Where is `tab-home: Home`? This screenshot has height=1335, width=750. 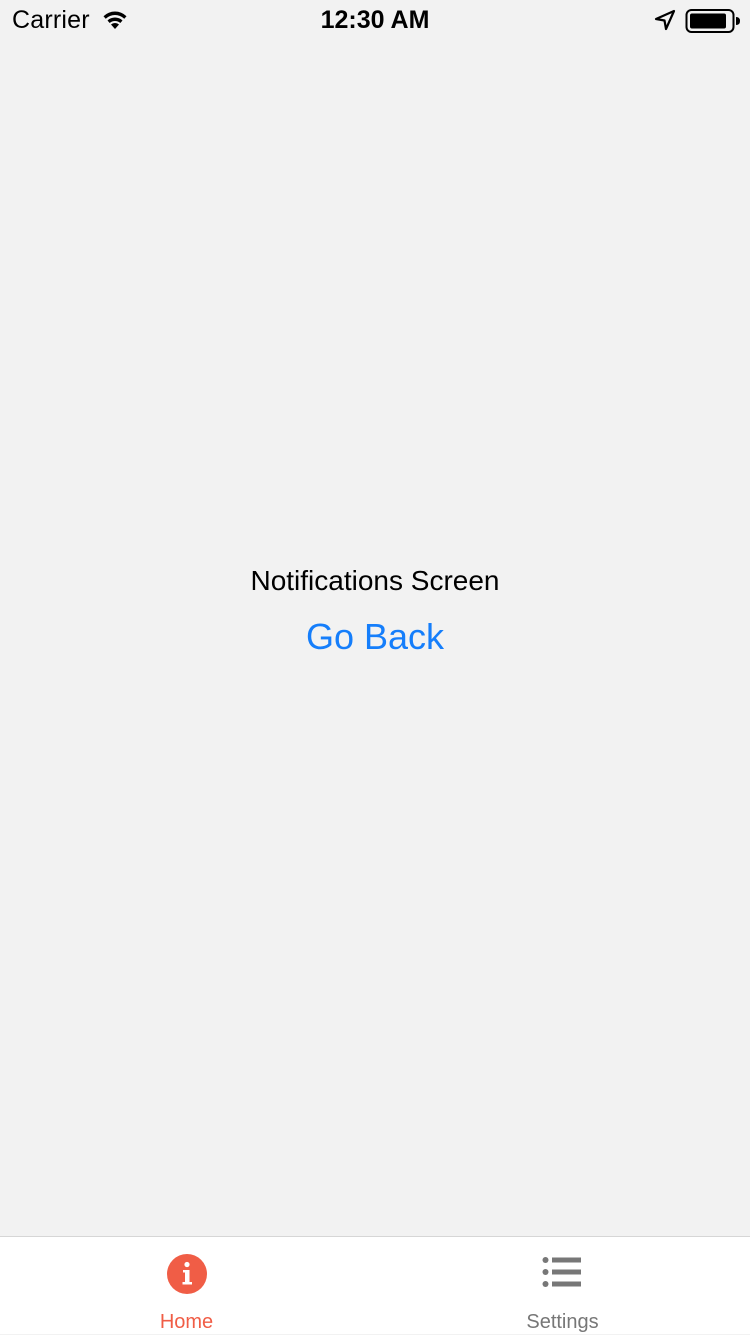
tab-home: Home is located at coordinates (187, 1286).